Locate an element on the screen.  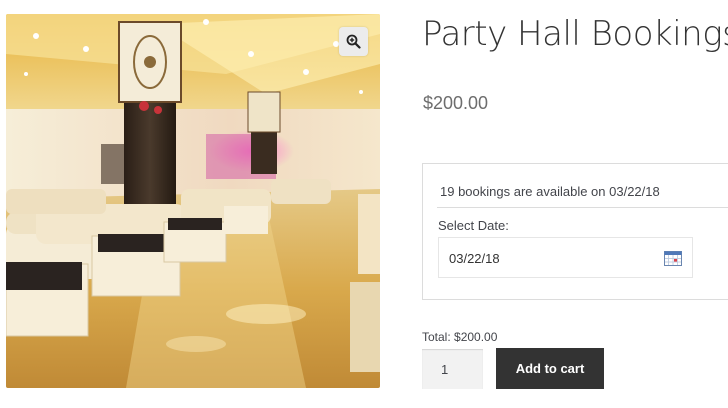
divider is located at coordinates (582, 207).